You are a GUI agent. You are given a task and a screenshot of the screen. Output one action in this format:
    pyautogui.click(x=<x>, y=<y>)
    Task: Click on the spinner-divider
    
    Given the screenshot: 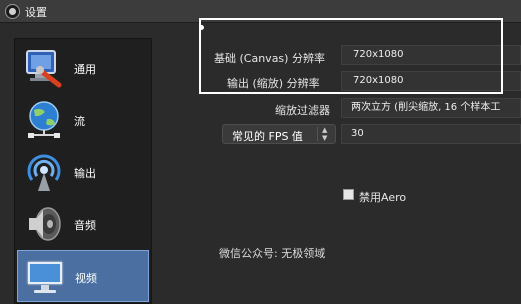 What is the action you would take?
    pyautogui.click(x=317, y=134)
    